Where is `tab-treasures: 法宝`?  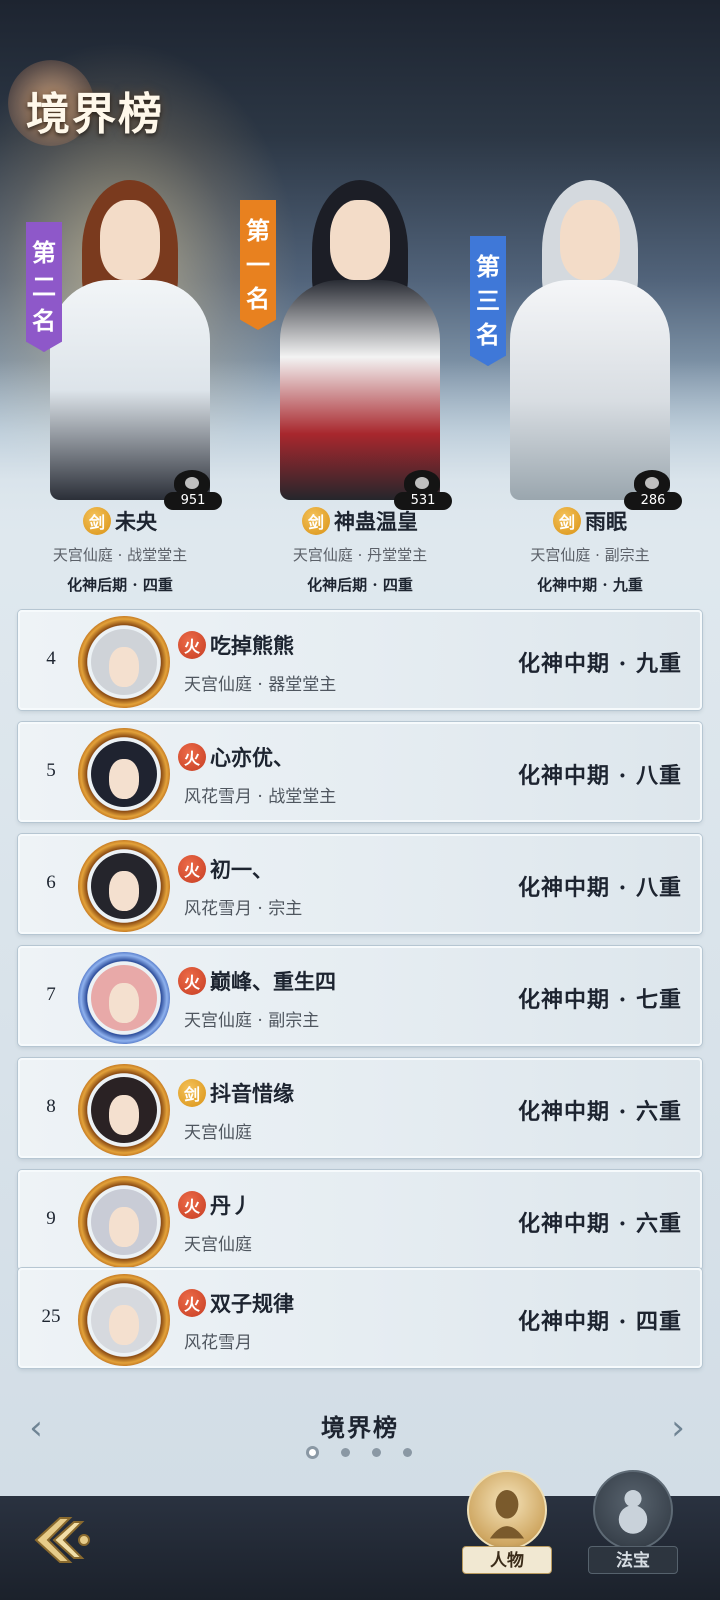 tab-treasures: 法宝 is located at coordinates (633, 1525).